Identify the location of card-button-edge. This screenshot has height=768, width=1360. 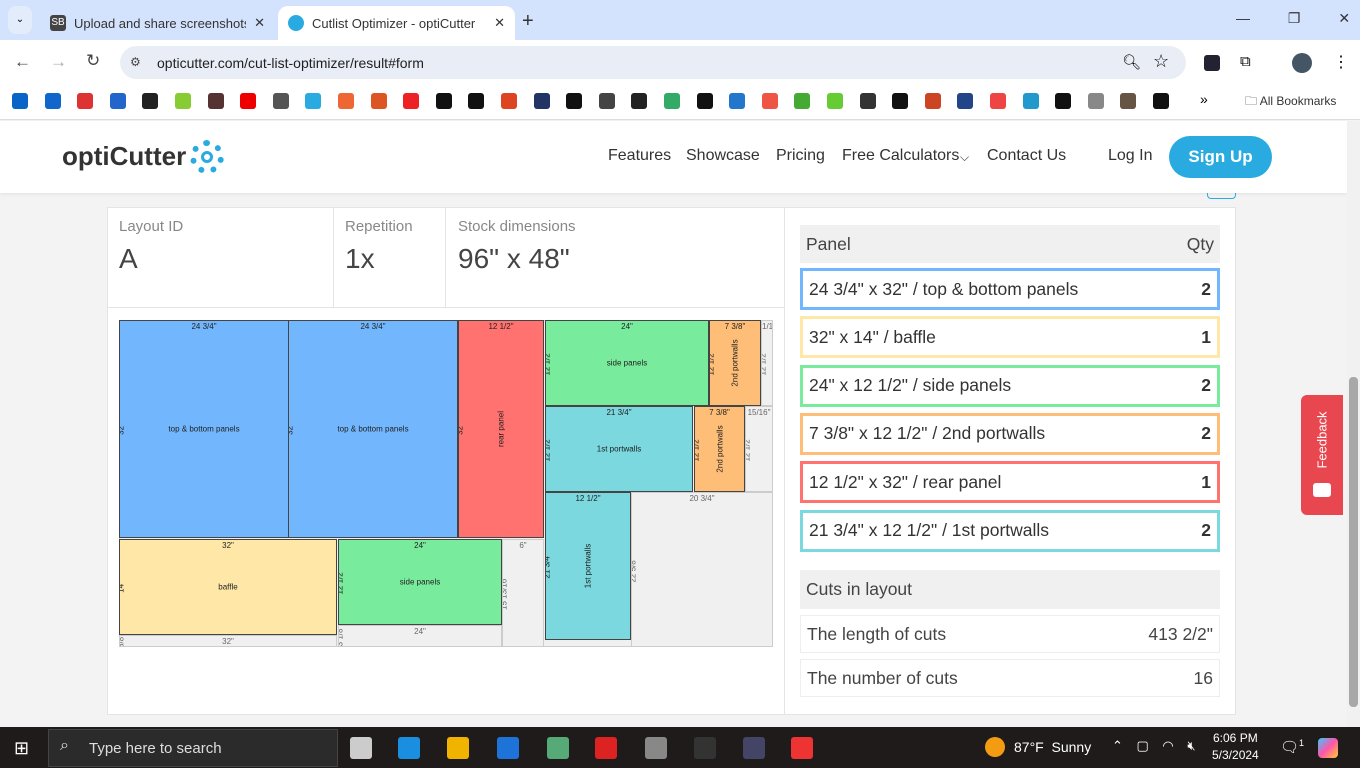
(1221, 196).